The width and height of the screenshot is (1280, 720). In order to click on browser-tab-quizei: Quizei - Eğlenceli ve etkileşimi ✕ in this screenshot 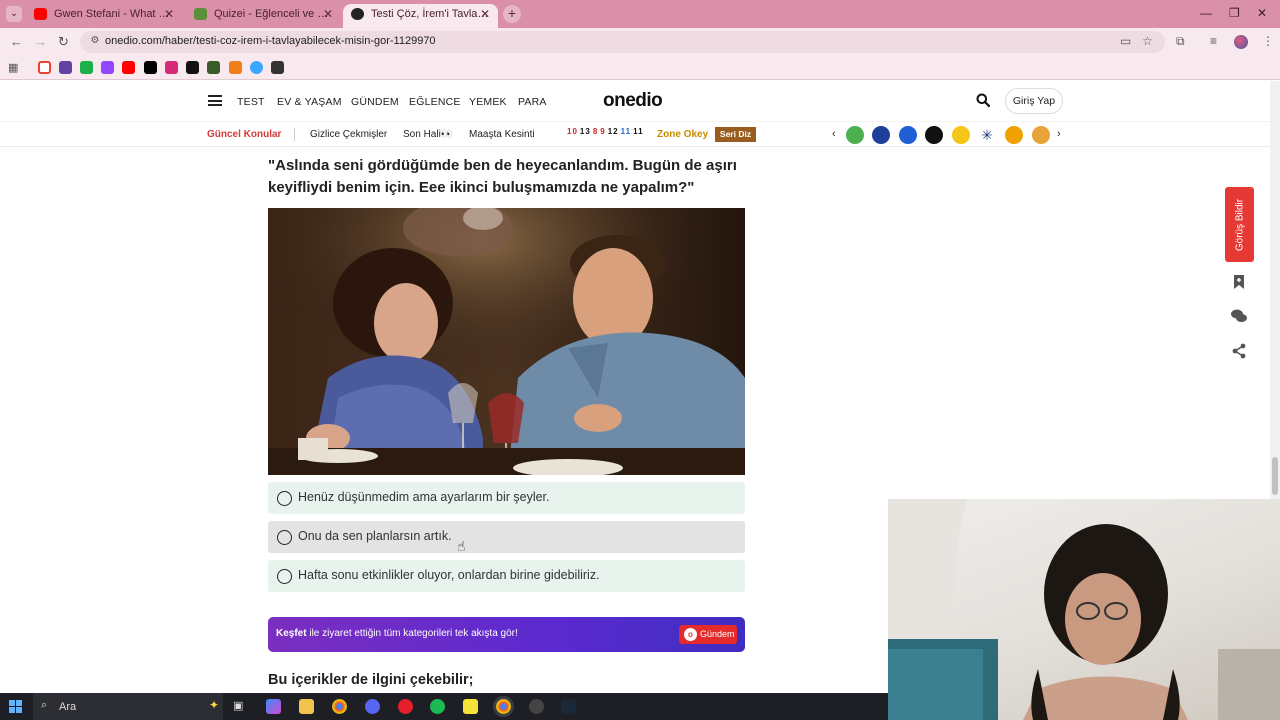, I will do `click(263, 16)`.